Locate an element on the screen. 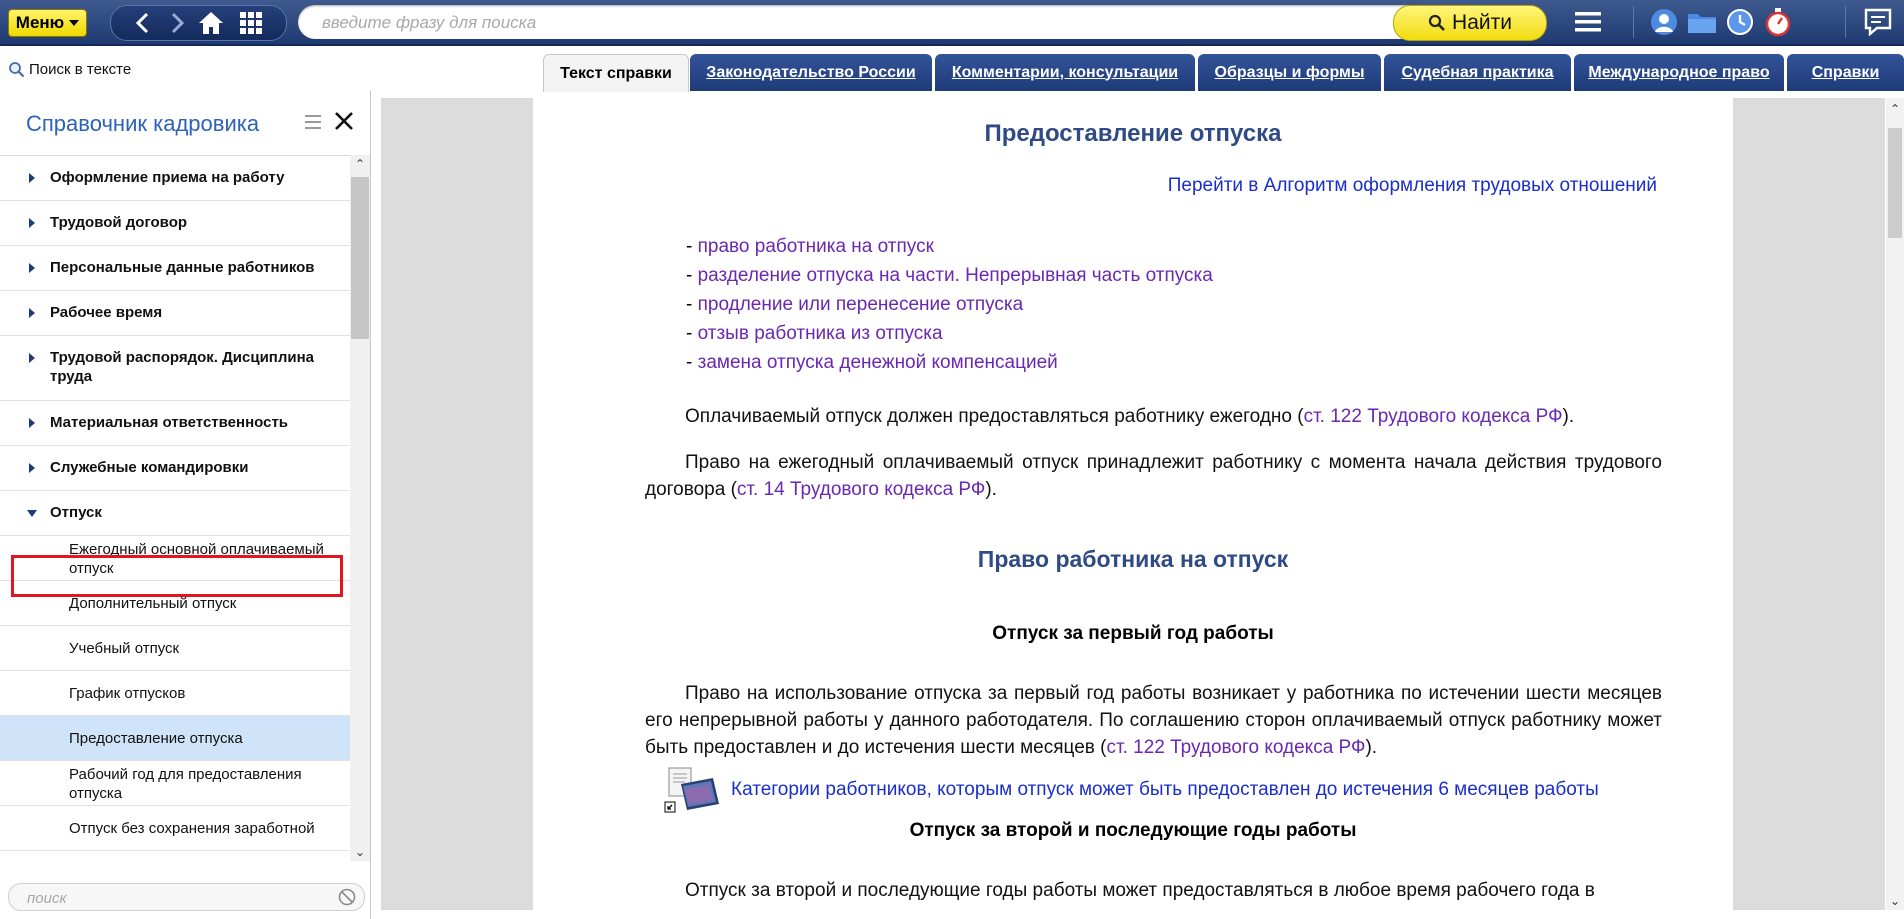 The image size is (1904, 919). toc-dash: - is located at coordinates (692, 362).